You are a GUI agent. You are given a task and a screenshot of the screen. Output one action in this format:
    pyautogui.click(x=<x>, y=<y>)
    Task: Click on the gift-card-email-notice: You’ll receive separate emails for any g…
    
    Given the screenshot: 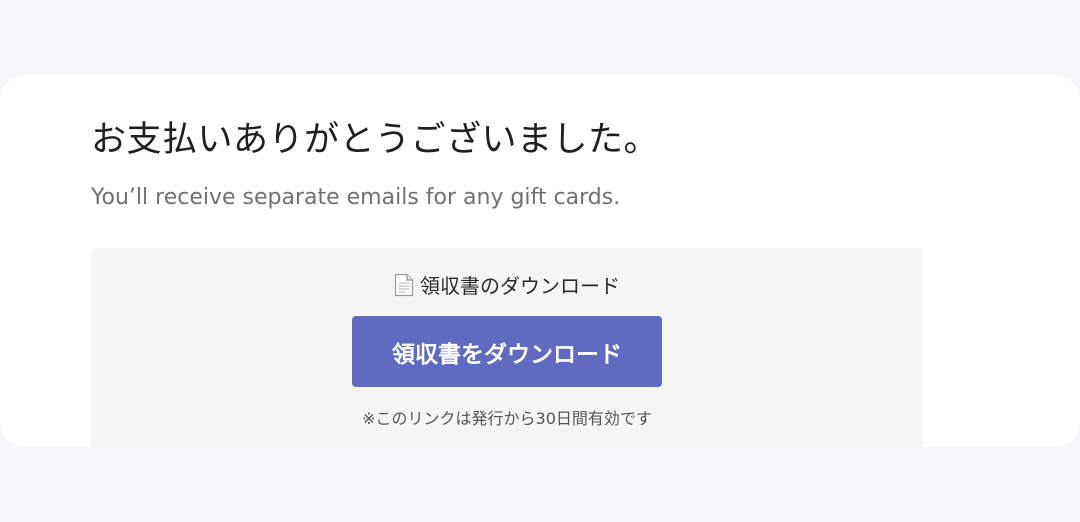 What is the action you would take?
    pyautogui.click(x=356, y=197)
    